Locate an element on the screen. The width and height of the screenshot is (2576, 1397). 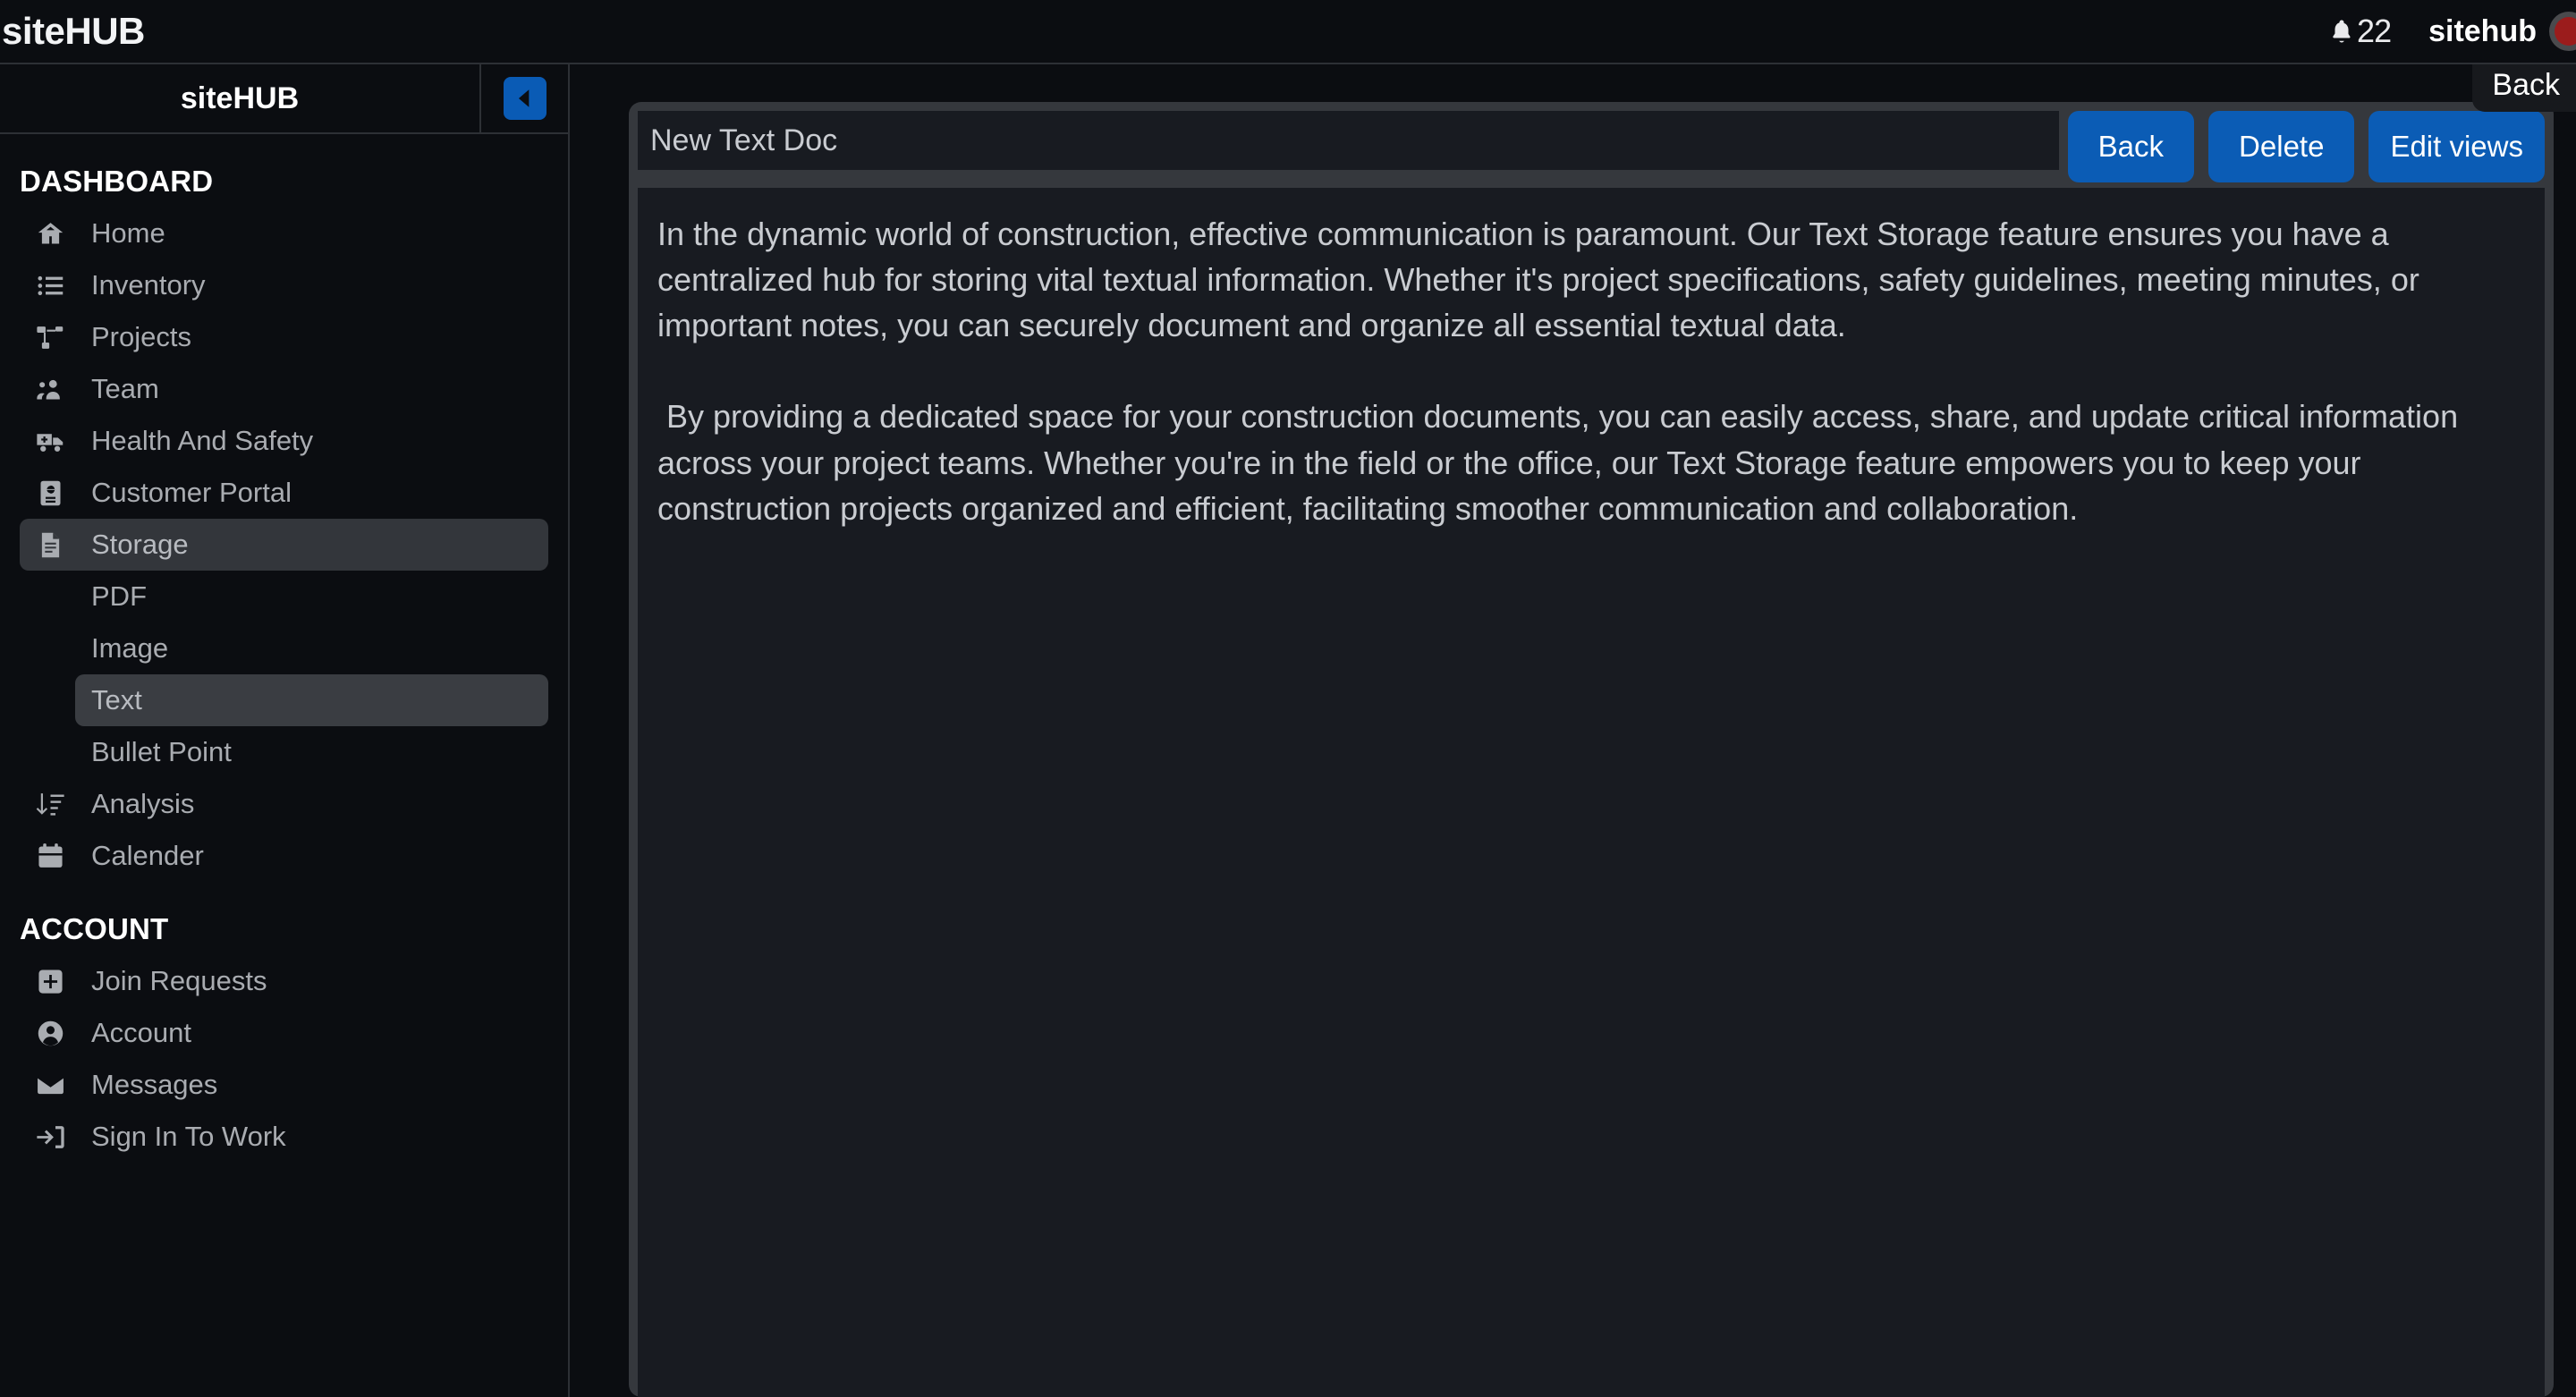
sidebar-item-account: Account is located at coordinates (284, 1033).